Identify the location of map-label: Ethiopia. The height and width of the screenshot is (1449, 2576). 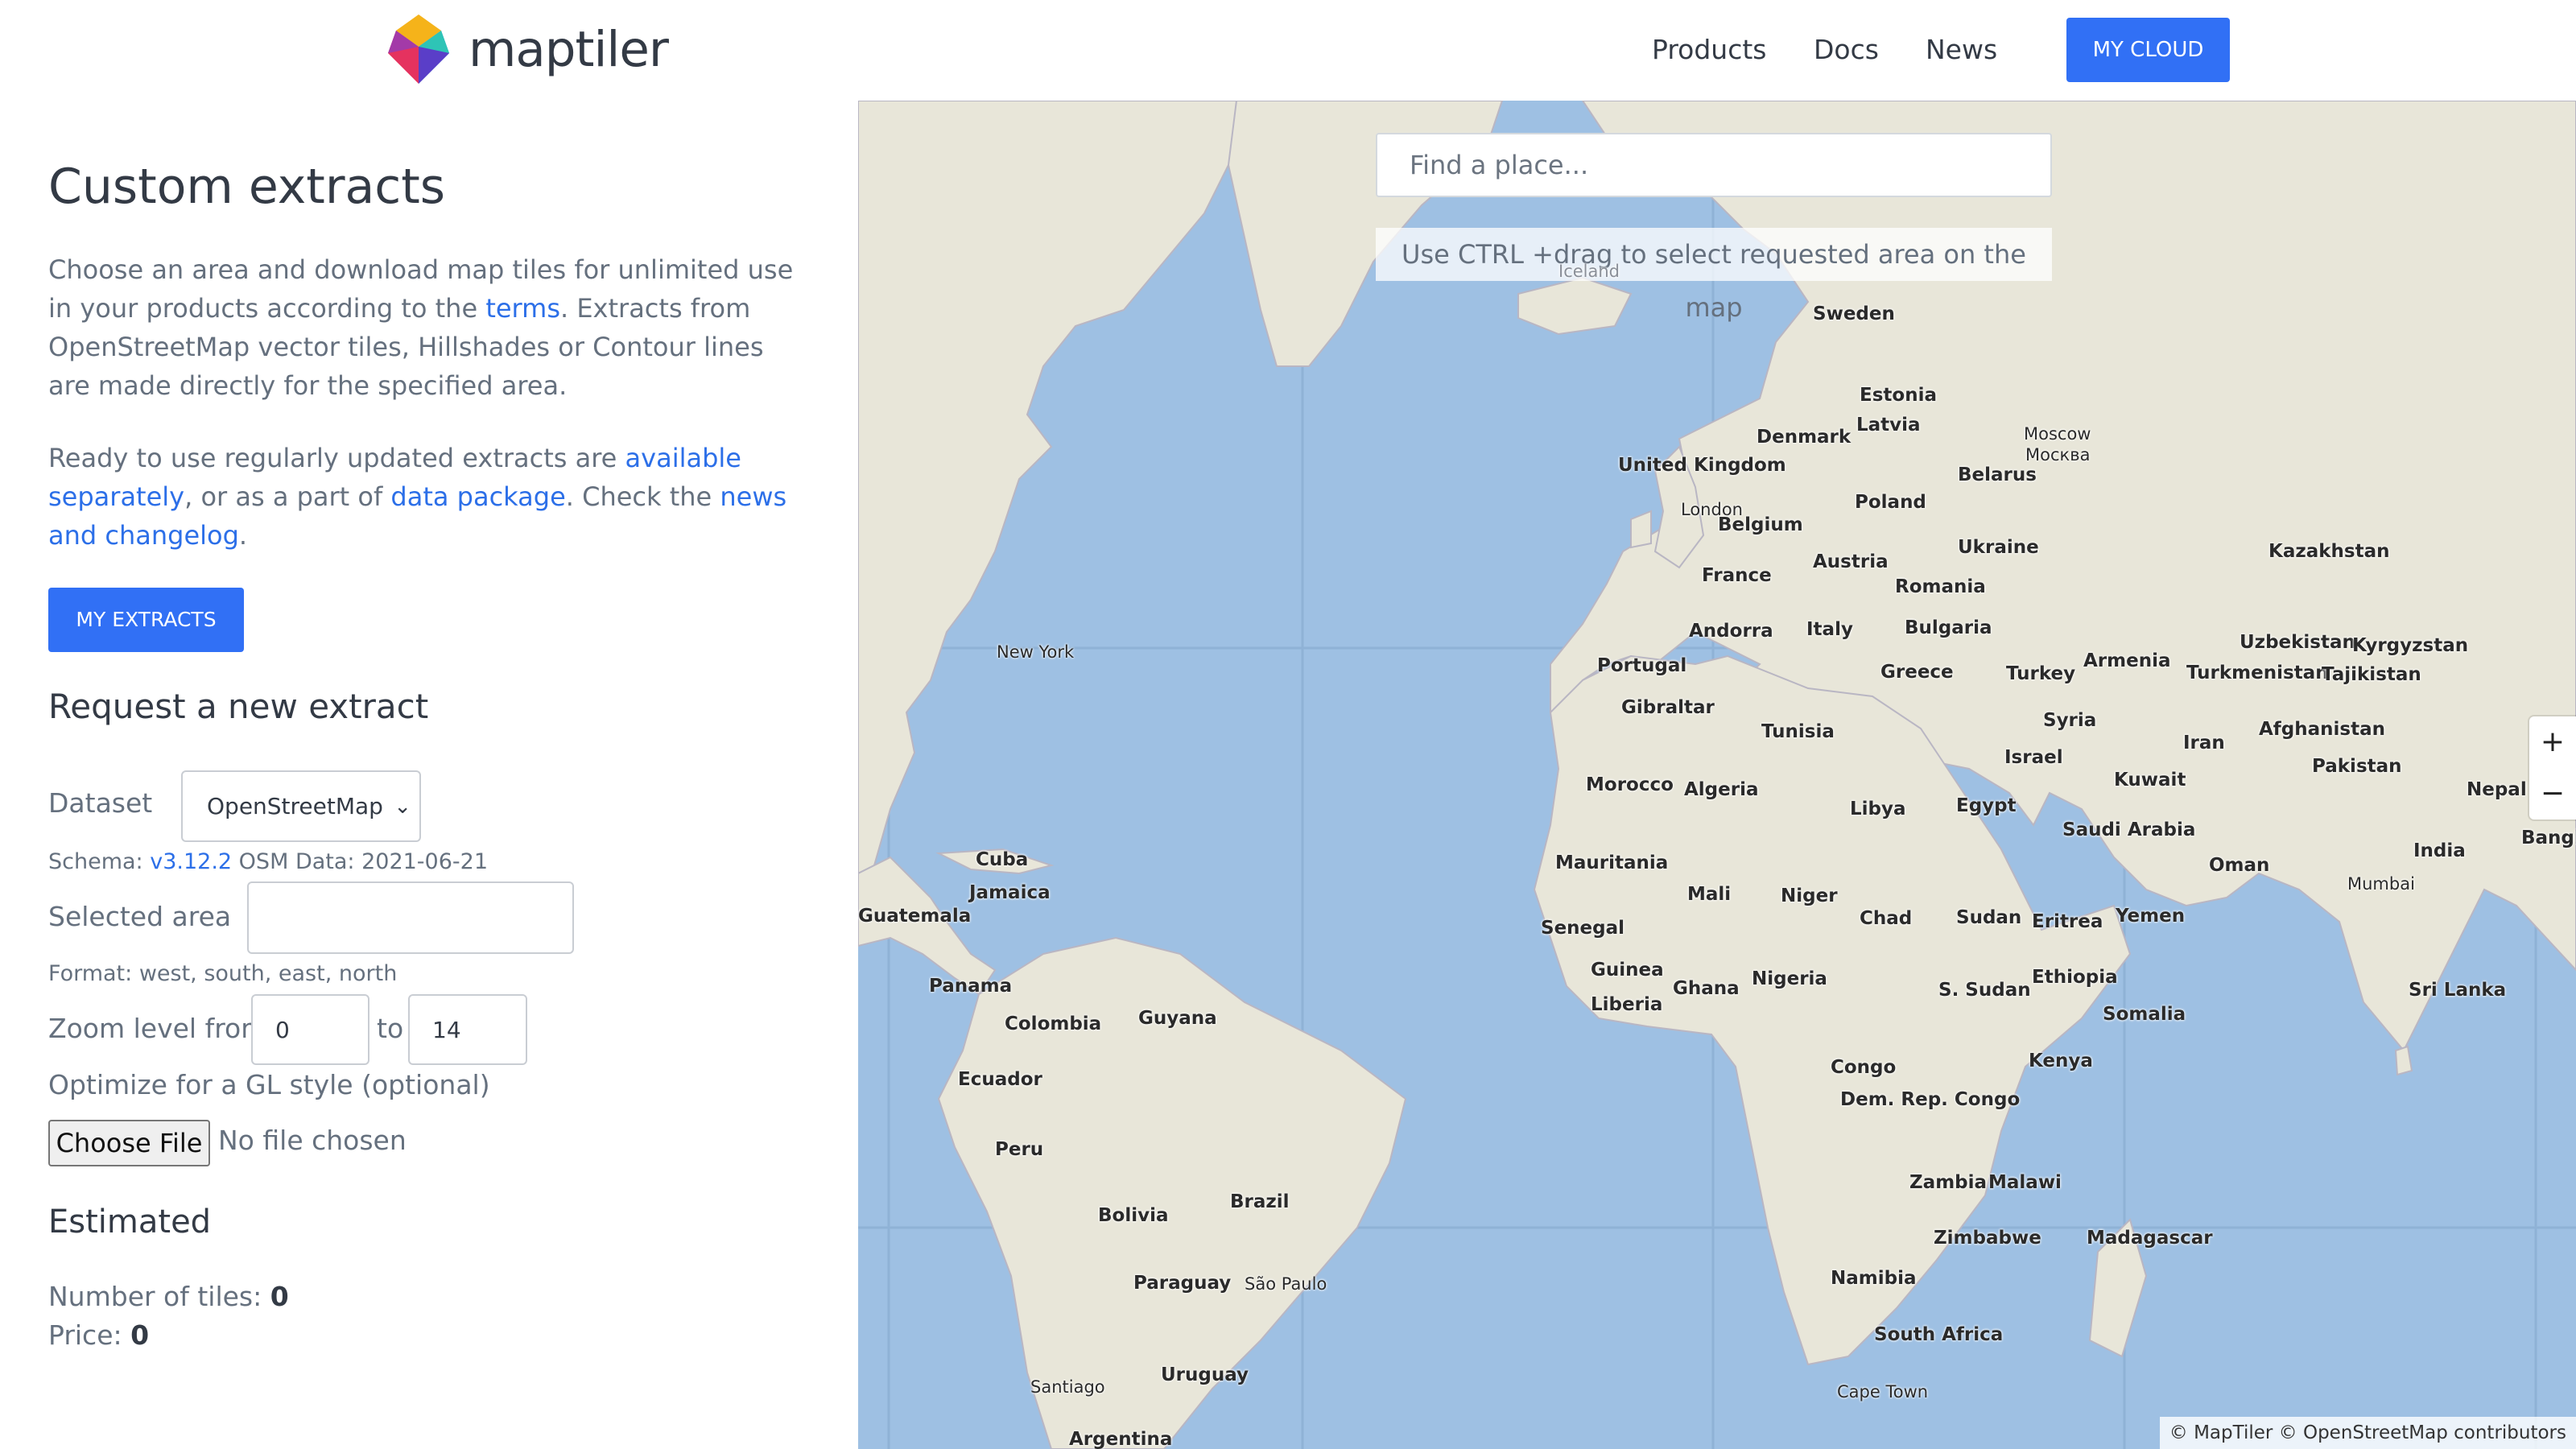
(2075, 977).